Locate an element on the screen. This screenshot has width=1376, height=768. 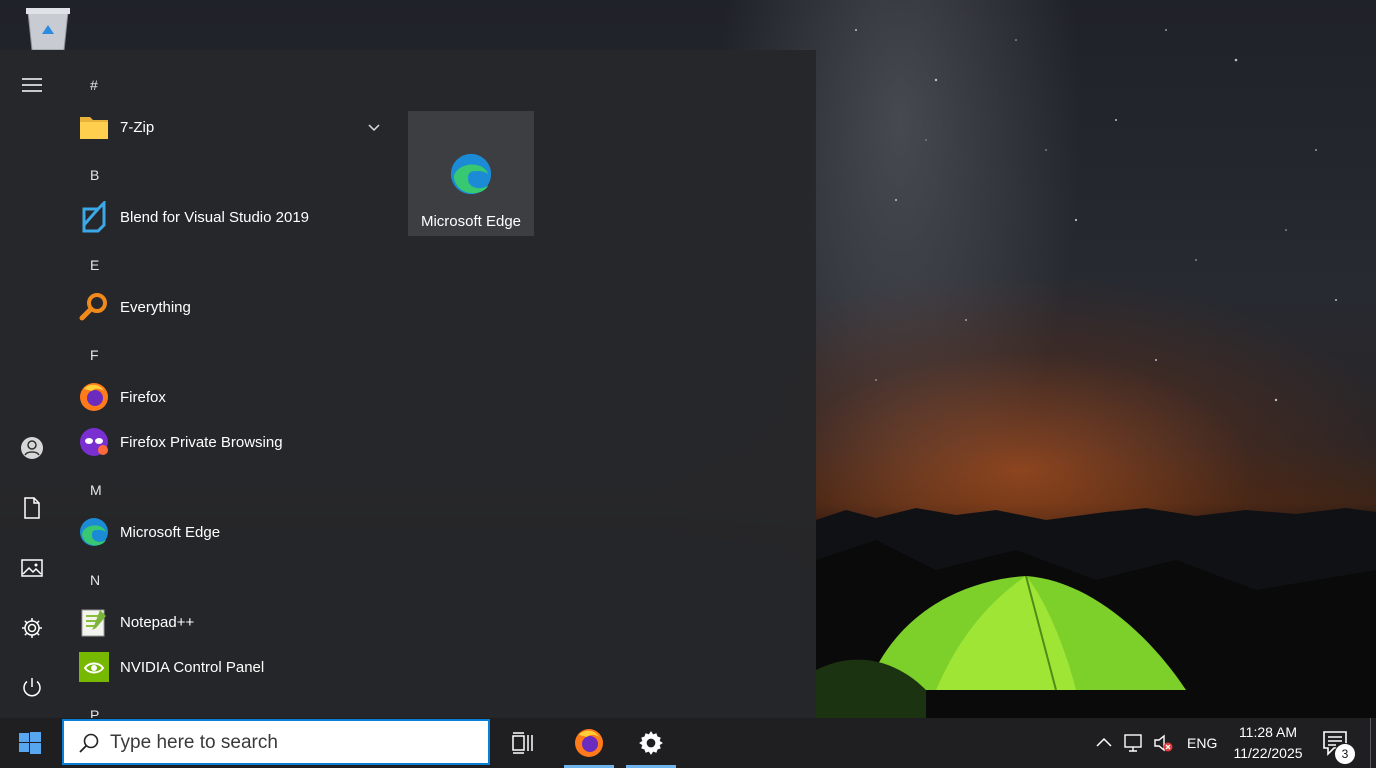
search-input is located at coordinates (290, 743).